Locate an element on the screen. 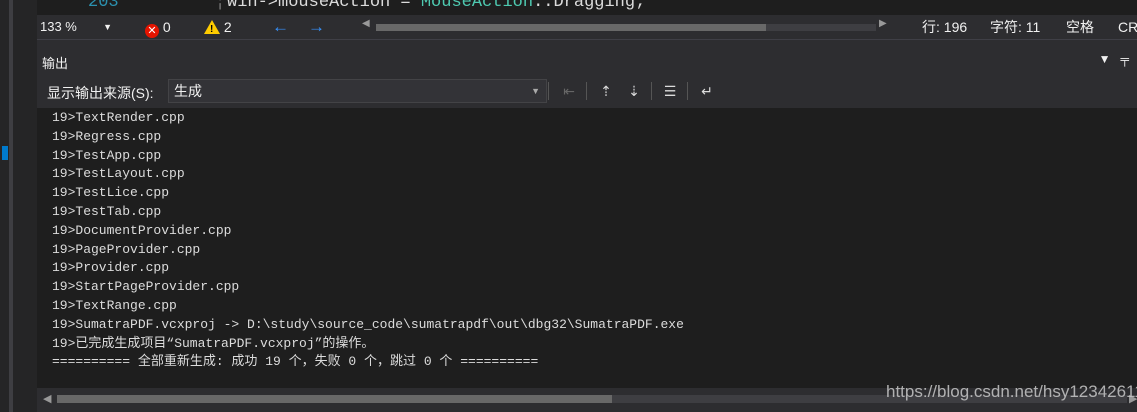 This screenshot has height=412, width=1137. output-source-row: 显示输出来源(S): 生成 ▼ ⇤ ⇡ ⇣ ☰ ↵ is located at coordinates (587, 91).